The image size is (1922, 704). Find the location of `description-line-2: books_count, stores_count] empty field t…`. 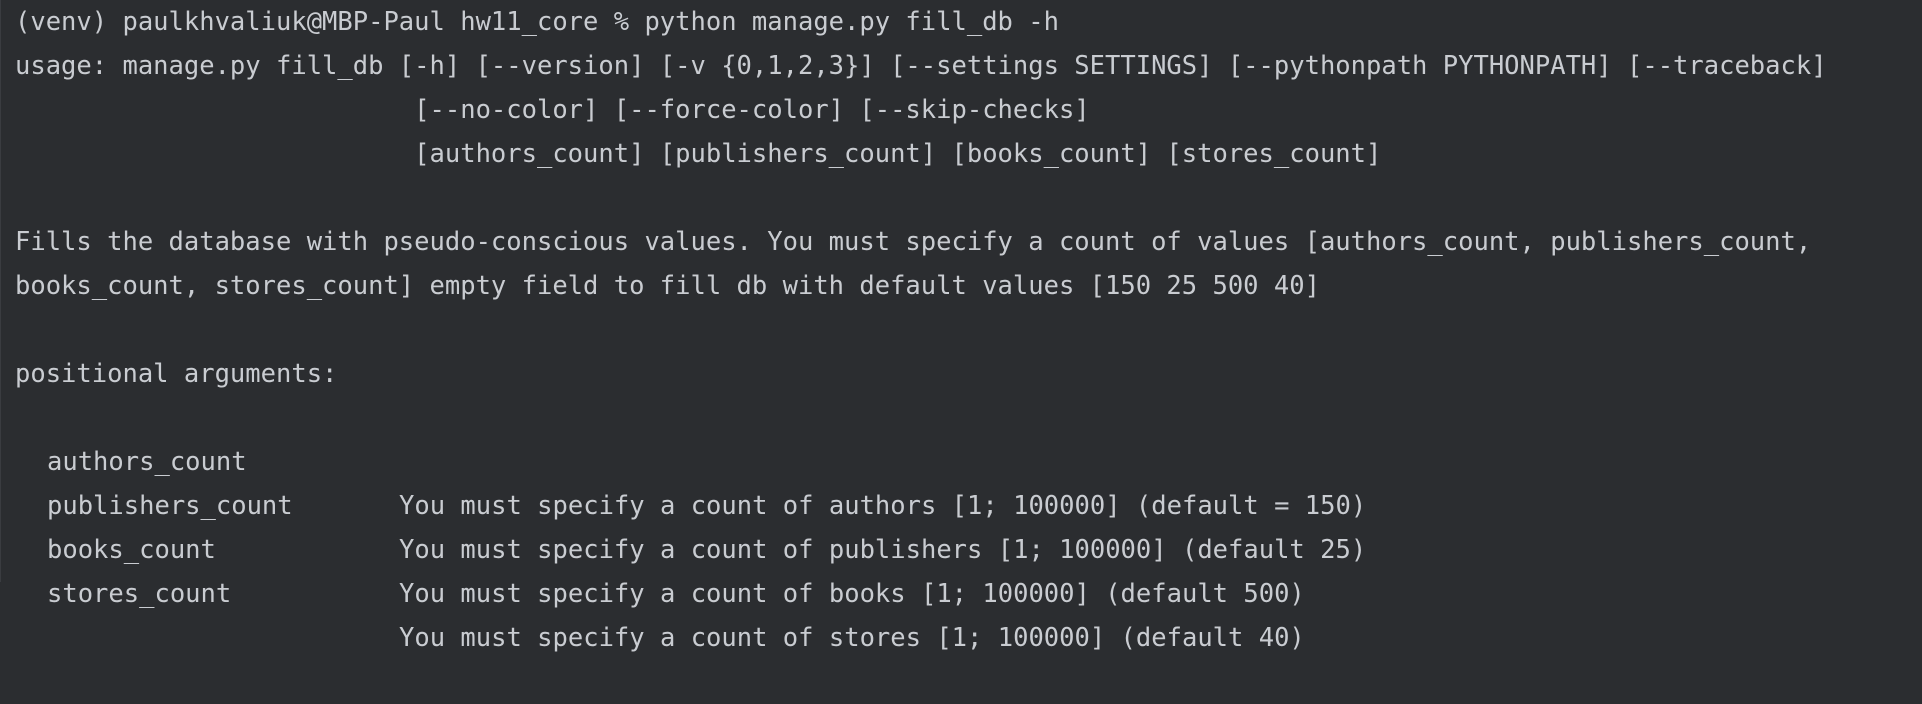

description-line-2: books_count, stores_count] empty field t… is located at coordinates (667, 286).